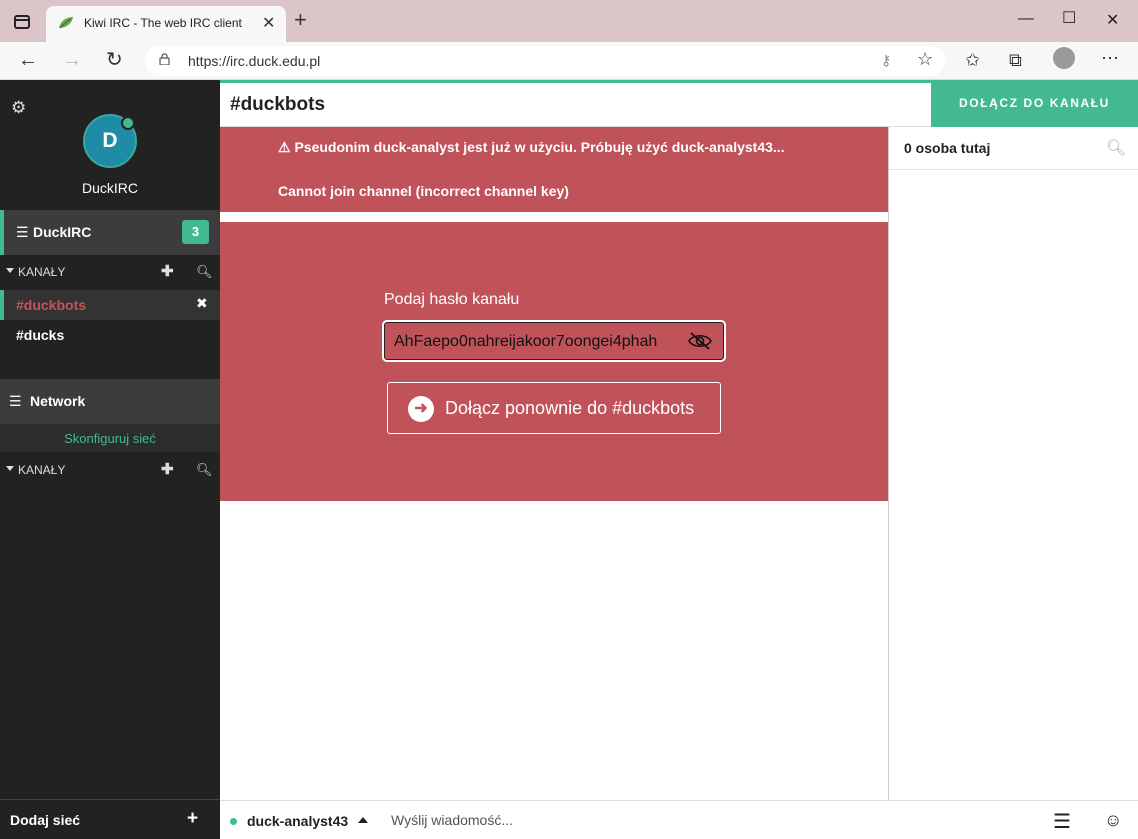 This screenshot has width=1138, height=839. Describe the element at coordinates (195, 232) in the screenshot. I see `unread-badge: 3` at that location.